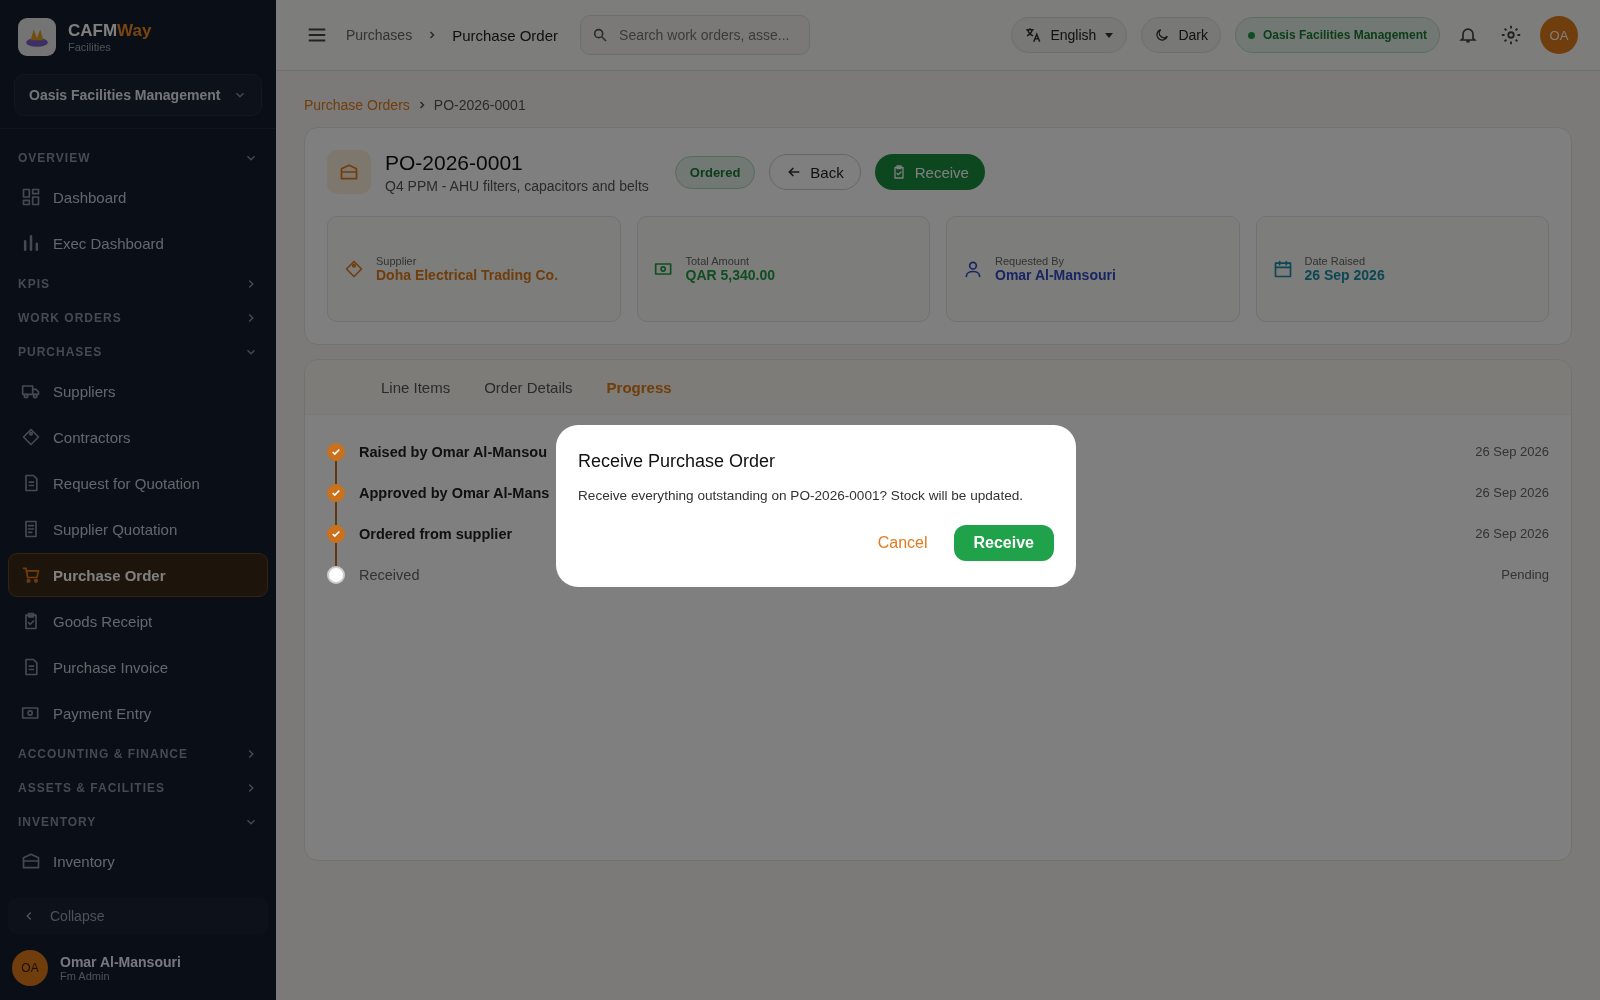 The width and height of the screenshot is (1600, 1000). What do you see at coordinates (505, 35) in the screenshot?
I see `breadcrumb-current: Purchase Order` at bounding box center [505, 35].